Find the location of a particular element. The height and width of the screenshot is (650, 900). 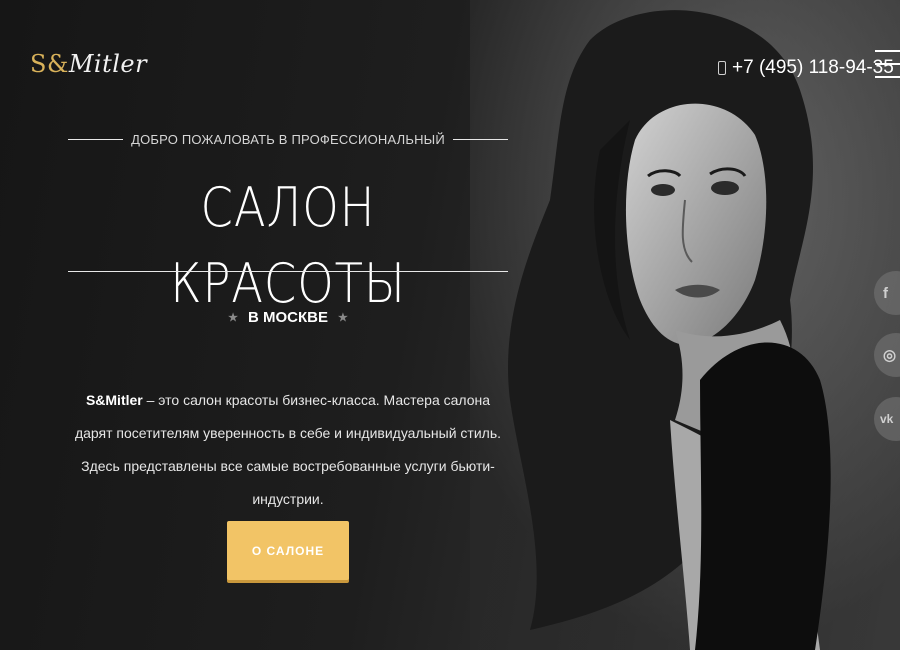

phone-link: +7 (495) 118-94-35 is located at coordinates (806, 68).